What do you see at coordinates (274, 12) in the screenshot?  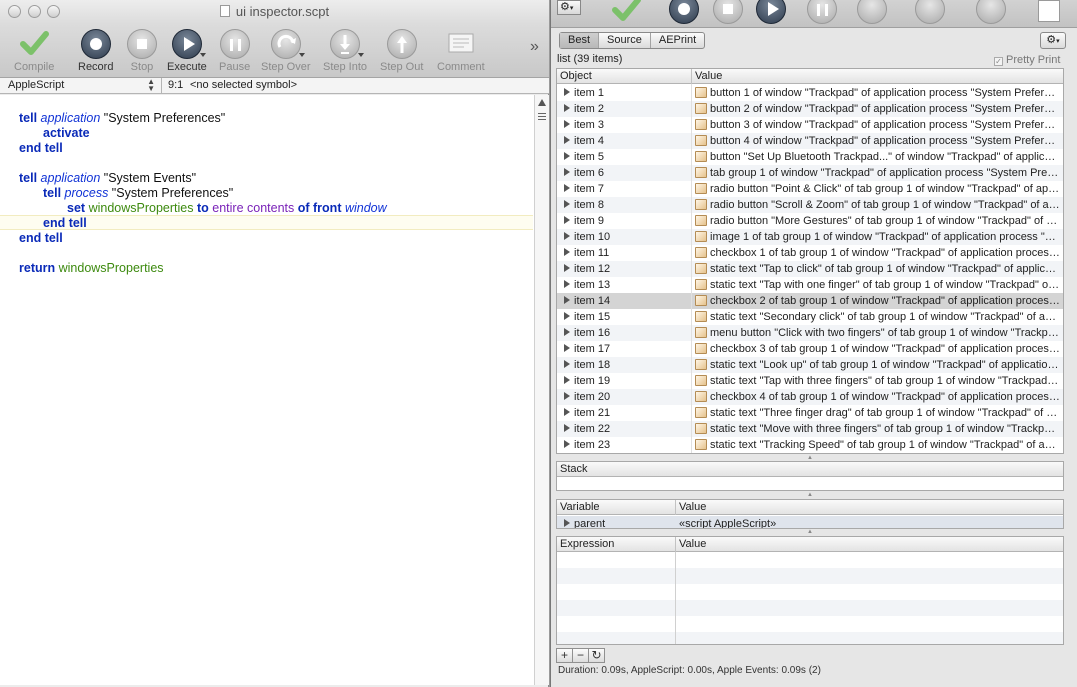 I see `window-titlebar: ui inspector.scpt` at bounding box center [274, 12].